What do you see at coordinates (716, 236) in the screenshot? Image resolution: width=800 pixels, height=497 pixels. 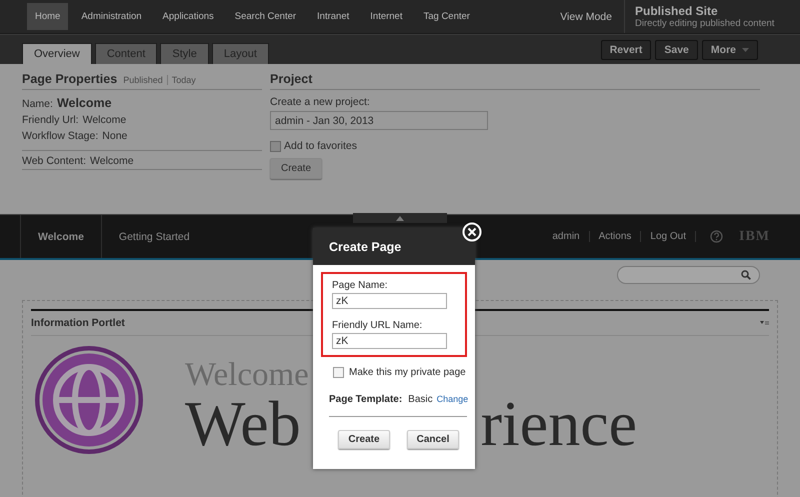 I see `help-icon` at bounding box center [716, 236].